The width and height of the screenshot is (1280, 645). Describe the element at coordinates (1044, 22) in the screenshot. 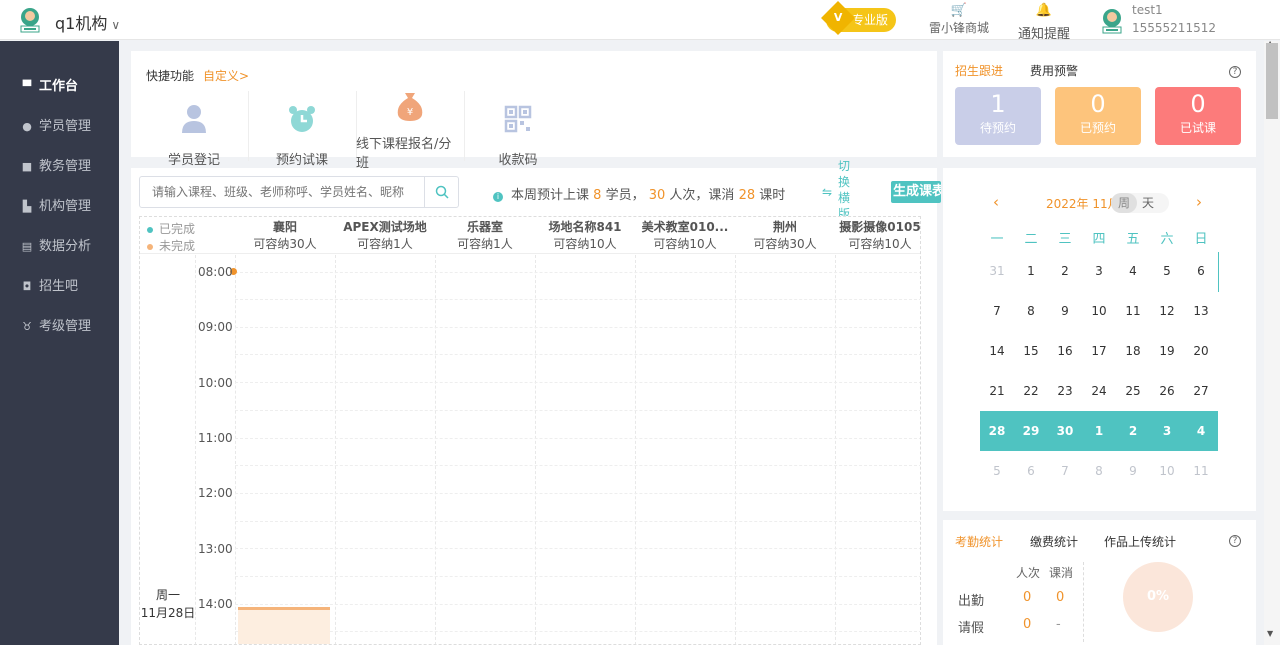

I see `notify-link: 🔔 通知提醒` at that location.